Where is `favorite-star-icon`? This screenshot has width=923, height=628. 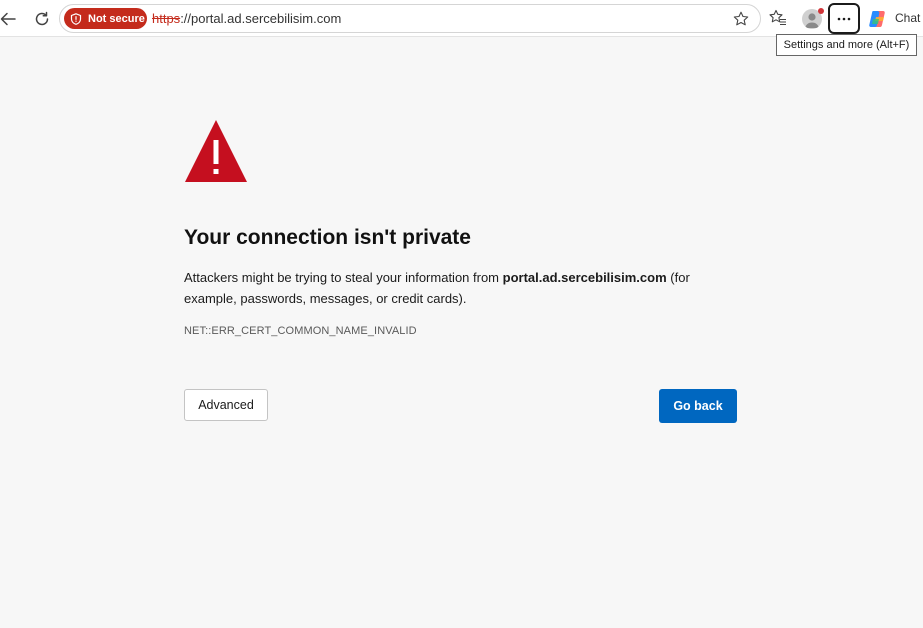
favorite-star-icon is located at coordinates (741, 19).